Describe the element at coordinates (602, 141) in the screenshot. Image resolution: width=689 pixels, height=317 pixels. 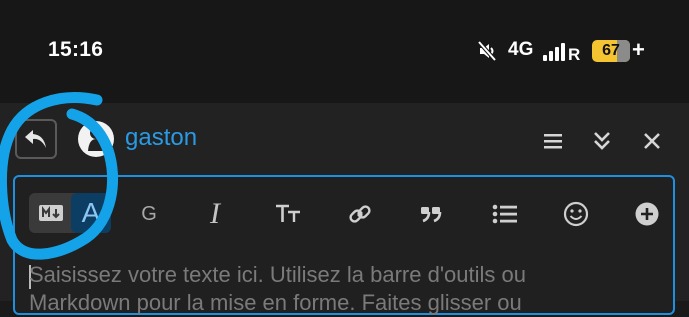
I see `collapse-icon` at that location.